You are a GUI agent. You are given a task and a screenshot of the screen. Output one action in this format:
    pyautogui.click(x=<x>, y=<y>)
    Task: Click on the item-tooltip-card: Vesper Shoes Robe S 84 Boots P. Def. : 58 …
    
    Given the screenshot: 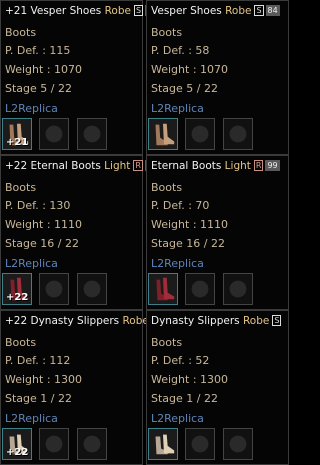 What is the action you would take?
    pyautogui.click(x=217, y=77)
    